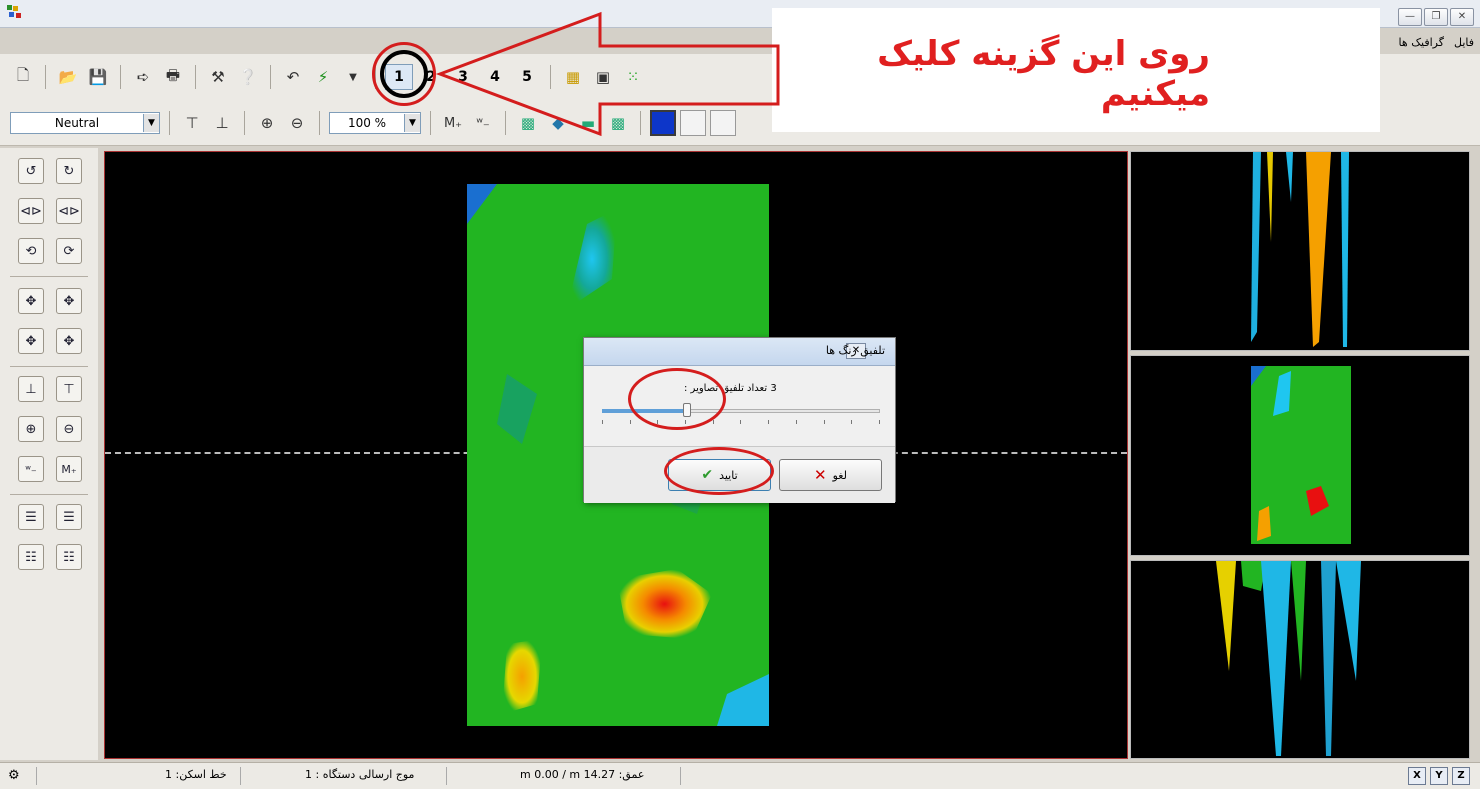 The width and height of the screenshot is (1480, 789). Describe the element at coordinates (663, 123) in the screenshot. I see `color-swatch-blue` at that location.